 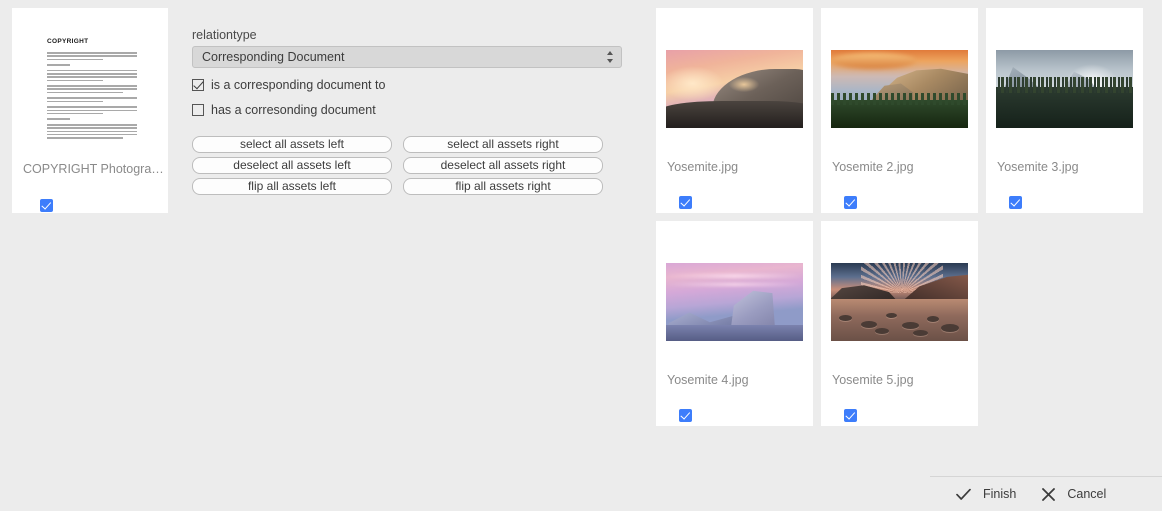 I want to click on finish-button: Finish, so click(x=986, y=494).